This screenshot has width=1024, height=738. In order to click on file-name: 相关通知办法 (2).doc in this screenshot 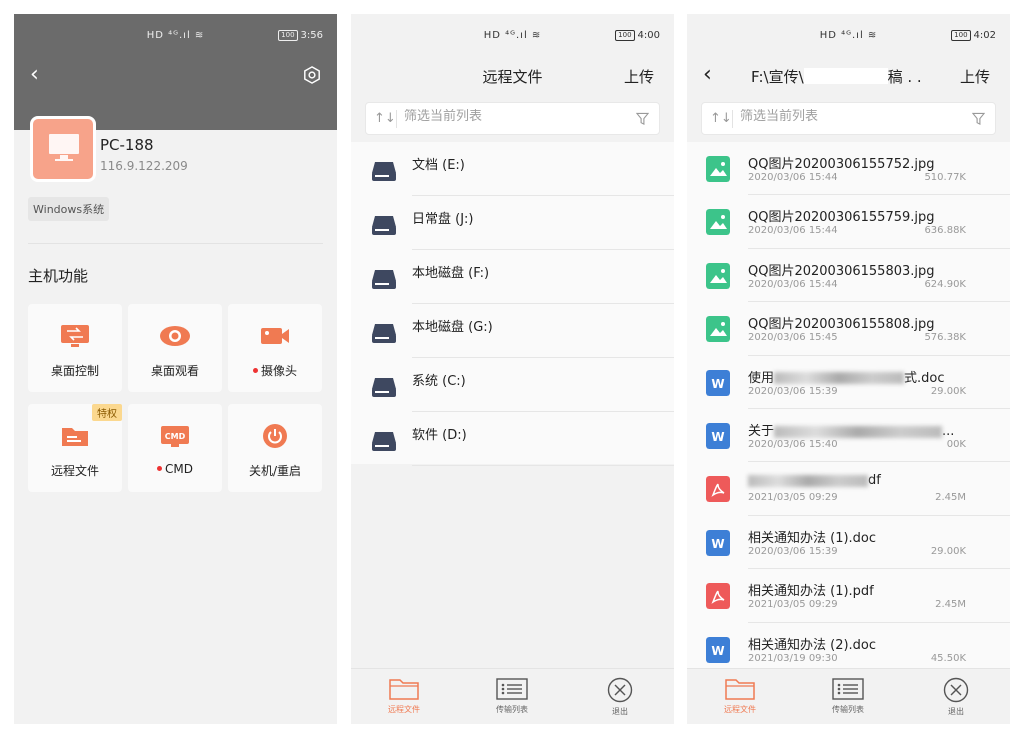, I will do `click(812, 645)`.